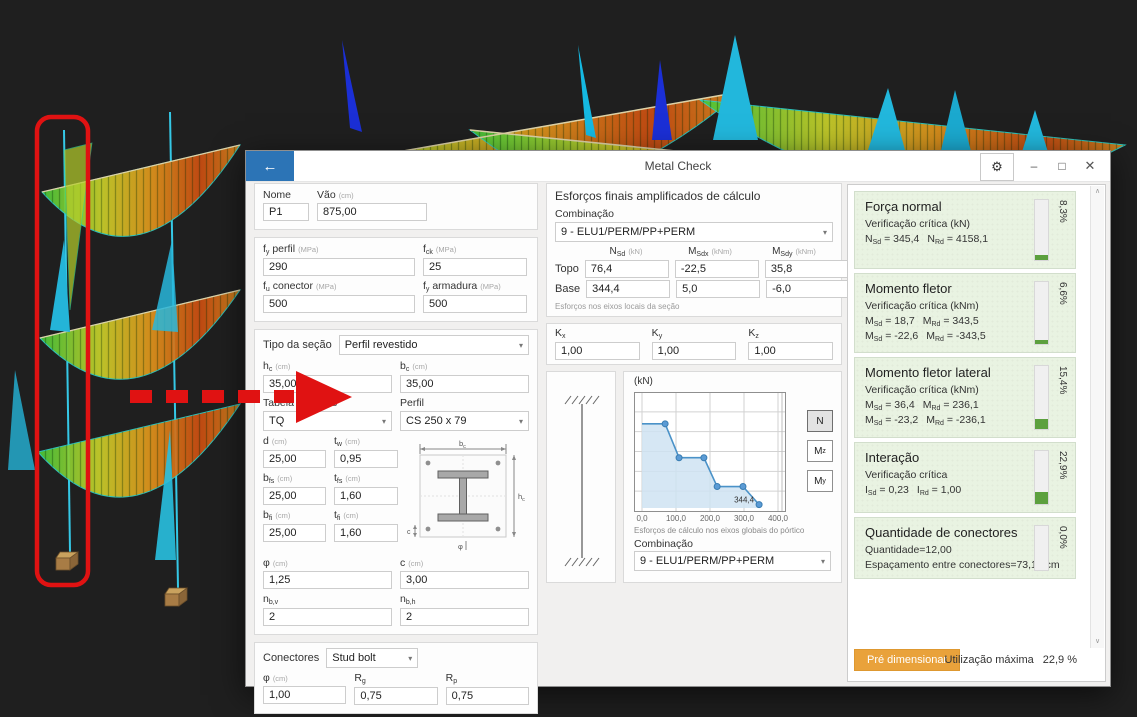 The width and height of the screenshot is (1137, 717). I want to click on scroll-up-icon: ∧, so click(1097, 192).